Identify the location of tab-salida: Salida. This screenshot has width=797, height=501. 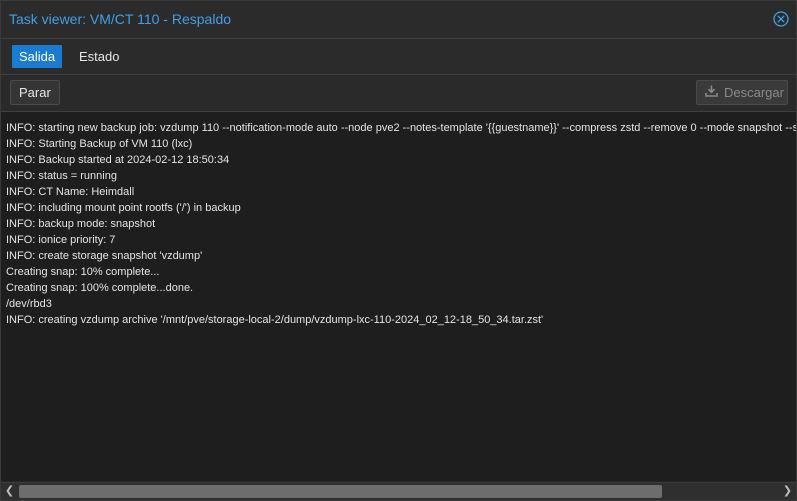
(37, 56).